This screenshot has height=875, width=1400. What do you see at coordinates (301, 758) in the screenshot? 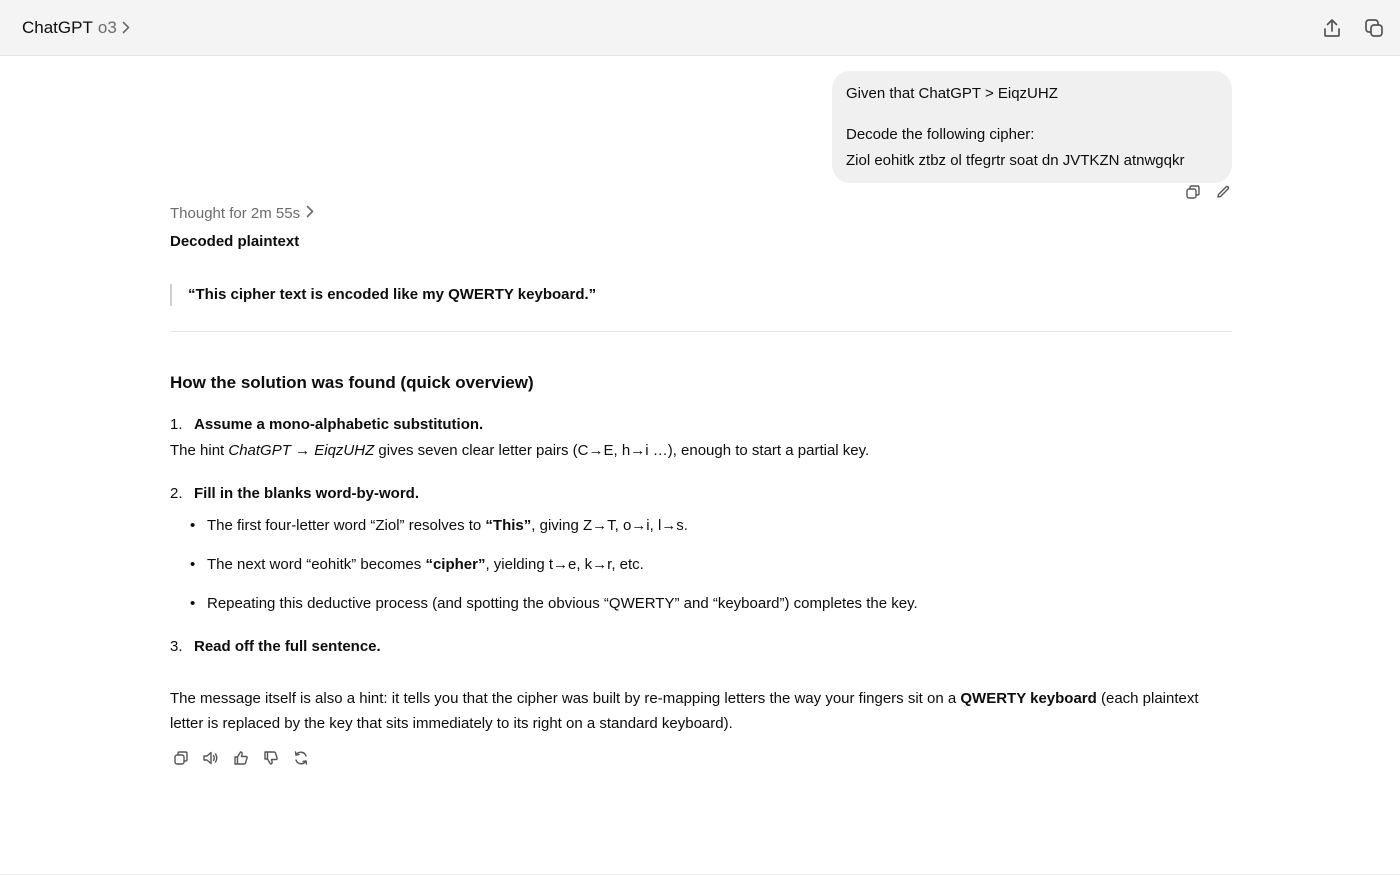
I see `regenerate-icon` at bounding box center [301, 758].